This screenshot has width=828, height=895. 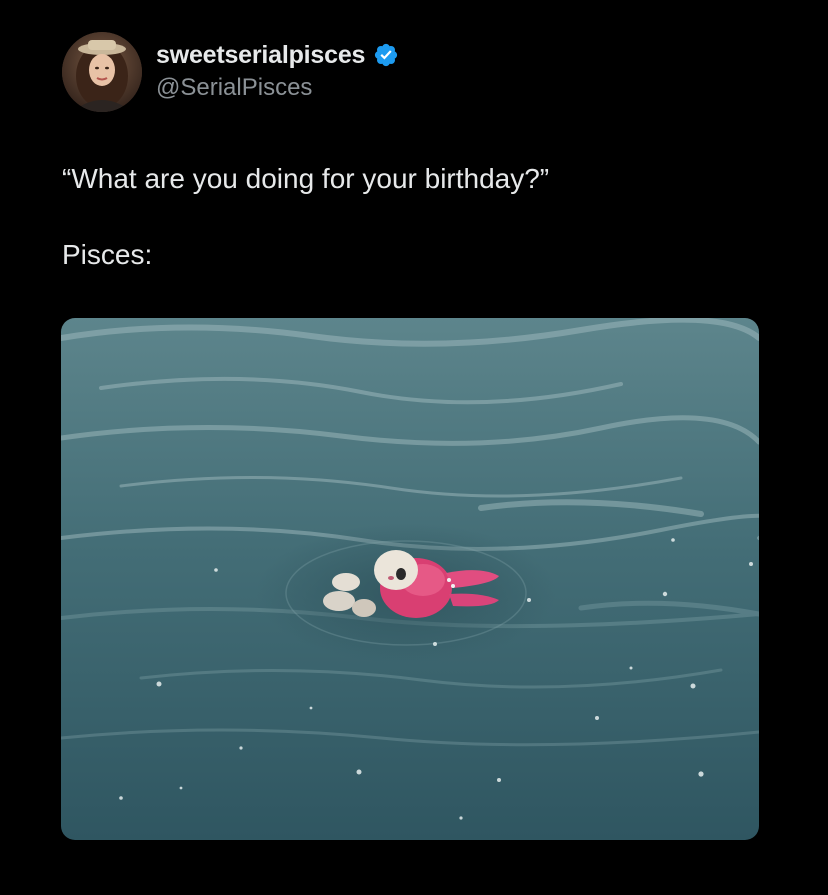 What do you see at coordinates (260, 55) in the screenshot?
I see `author-display-name: sweetserialpisces` at bounding box center [260, 55].